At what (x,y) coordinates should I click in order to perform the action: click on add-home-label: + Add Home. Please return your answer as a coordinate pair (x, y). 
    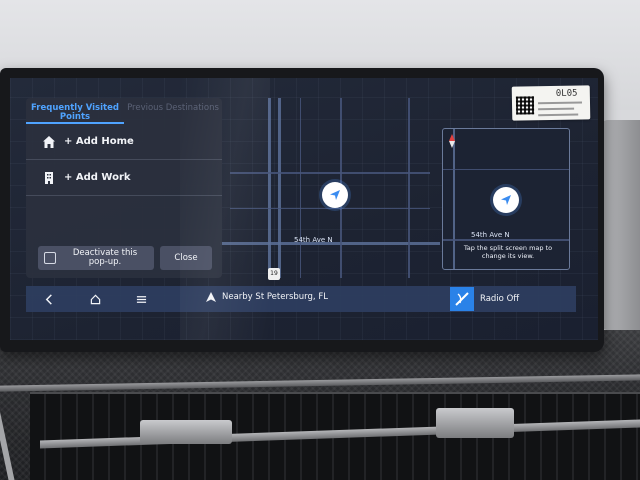
    Looking at the image, I should click on (99, 141).